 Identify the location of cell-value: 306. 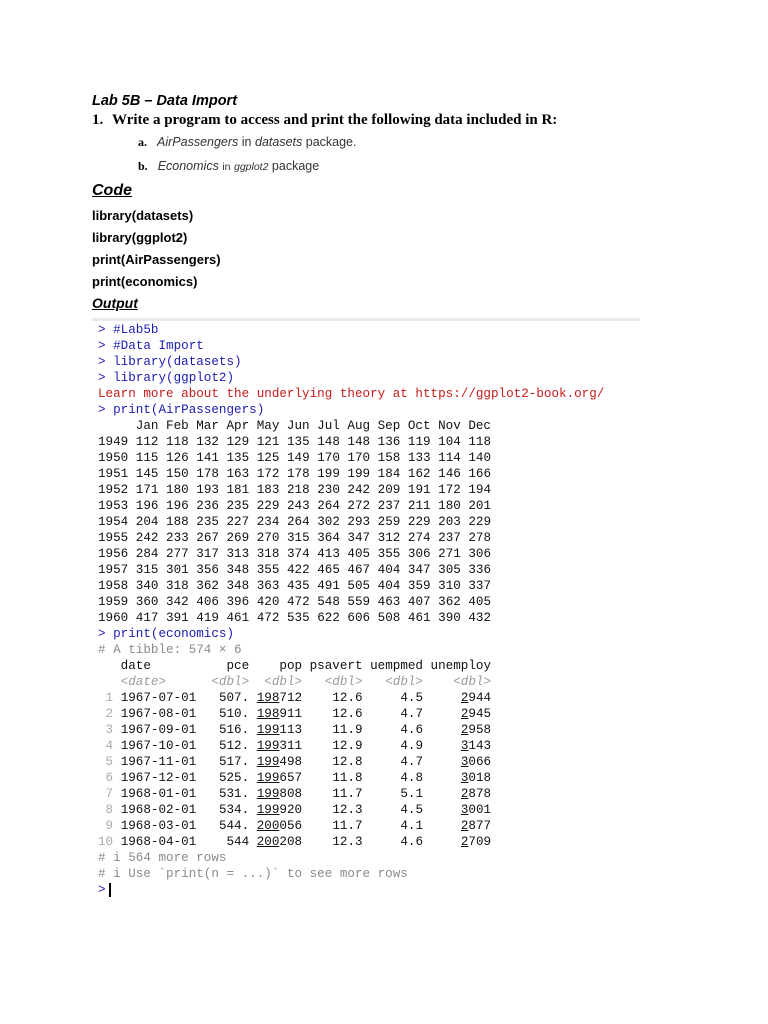
(415, 554).